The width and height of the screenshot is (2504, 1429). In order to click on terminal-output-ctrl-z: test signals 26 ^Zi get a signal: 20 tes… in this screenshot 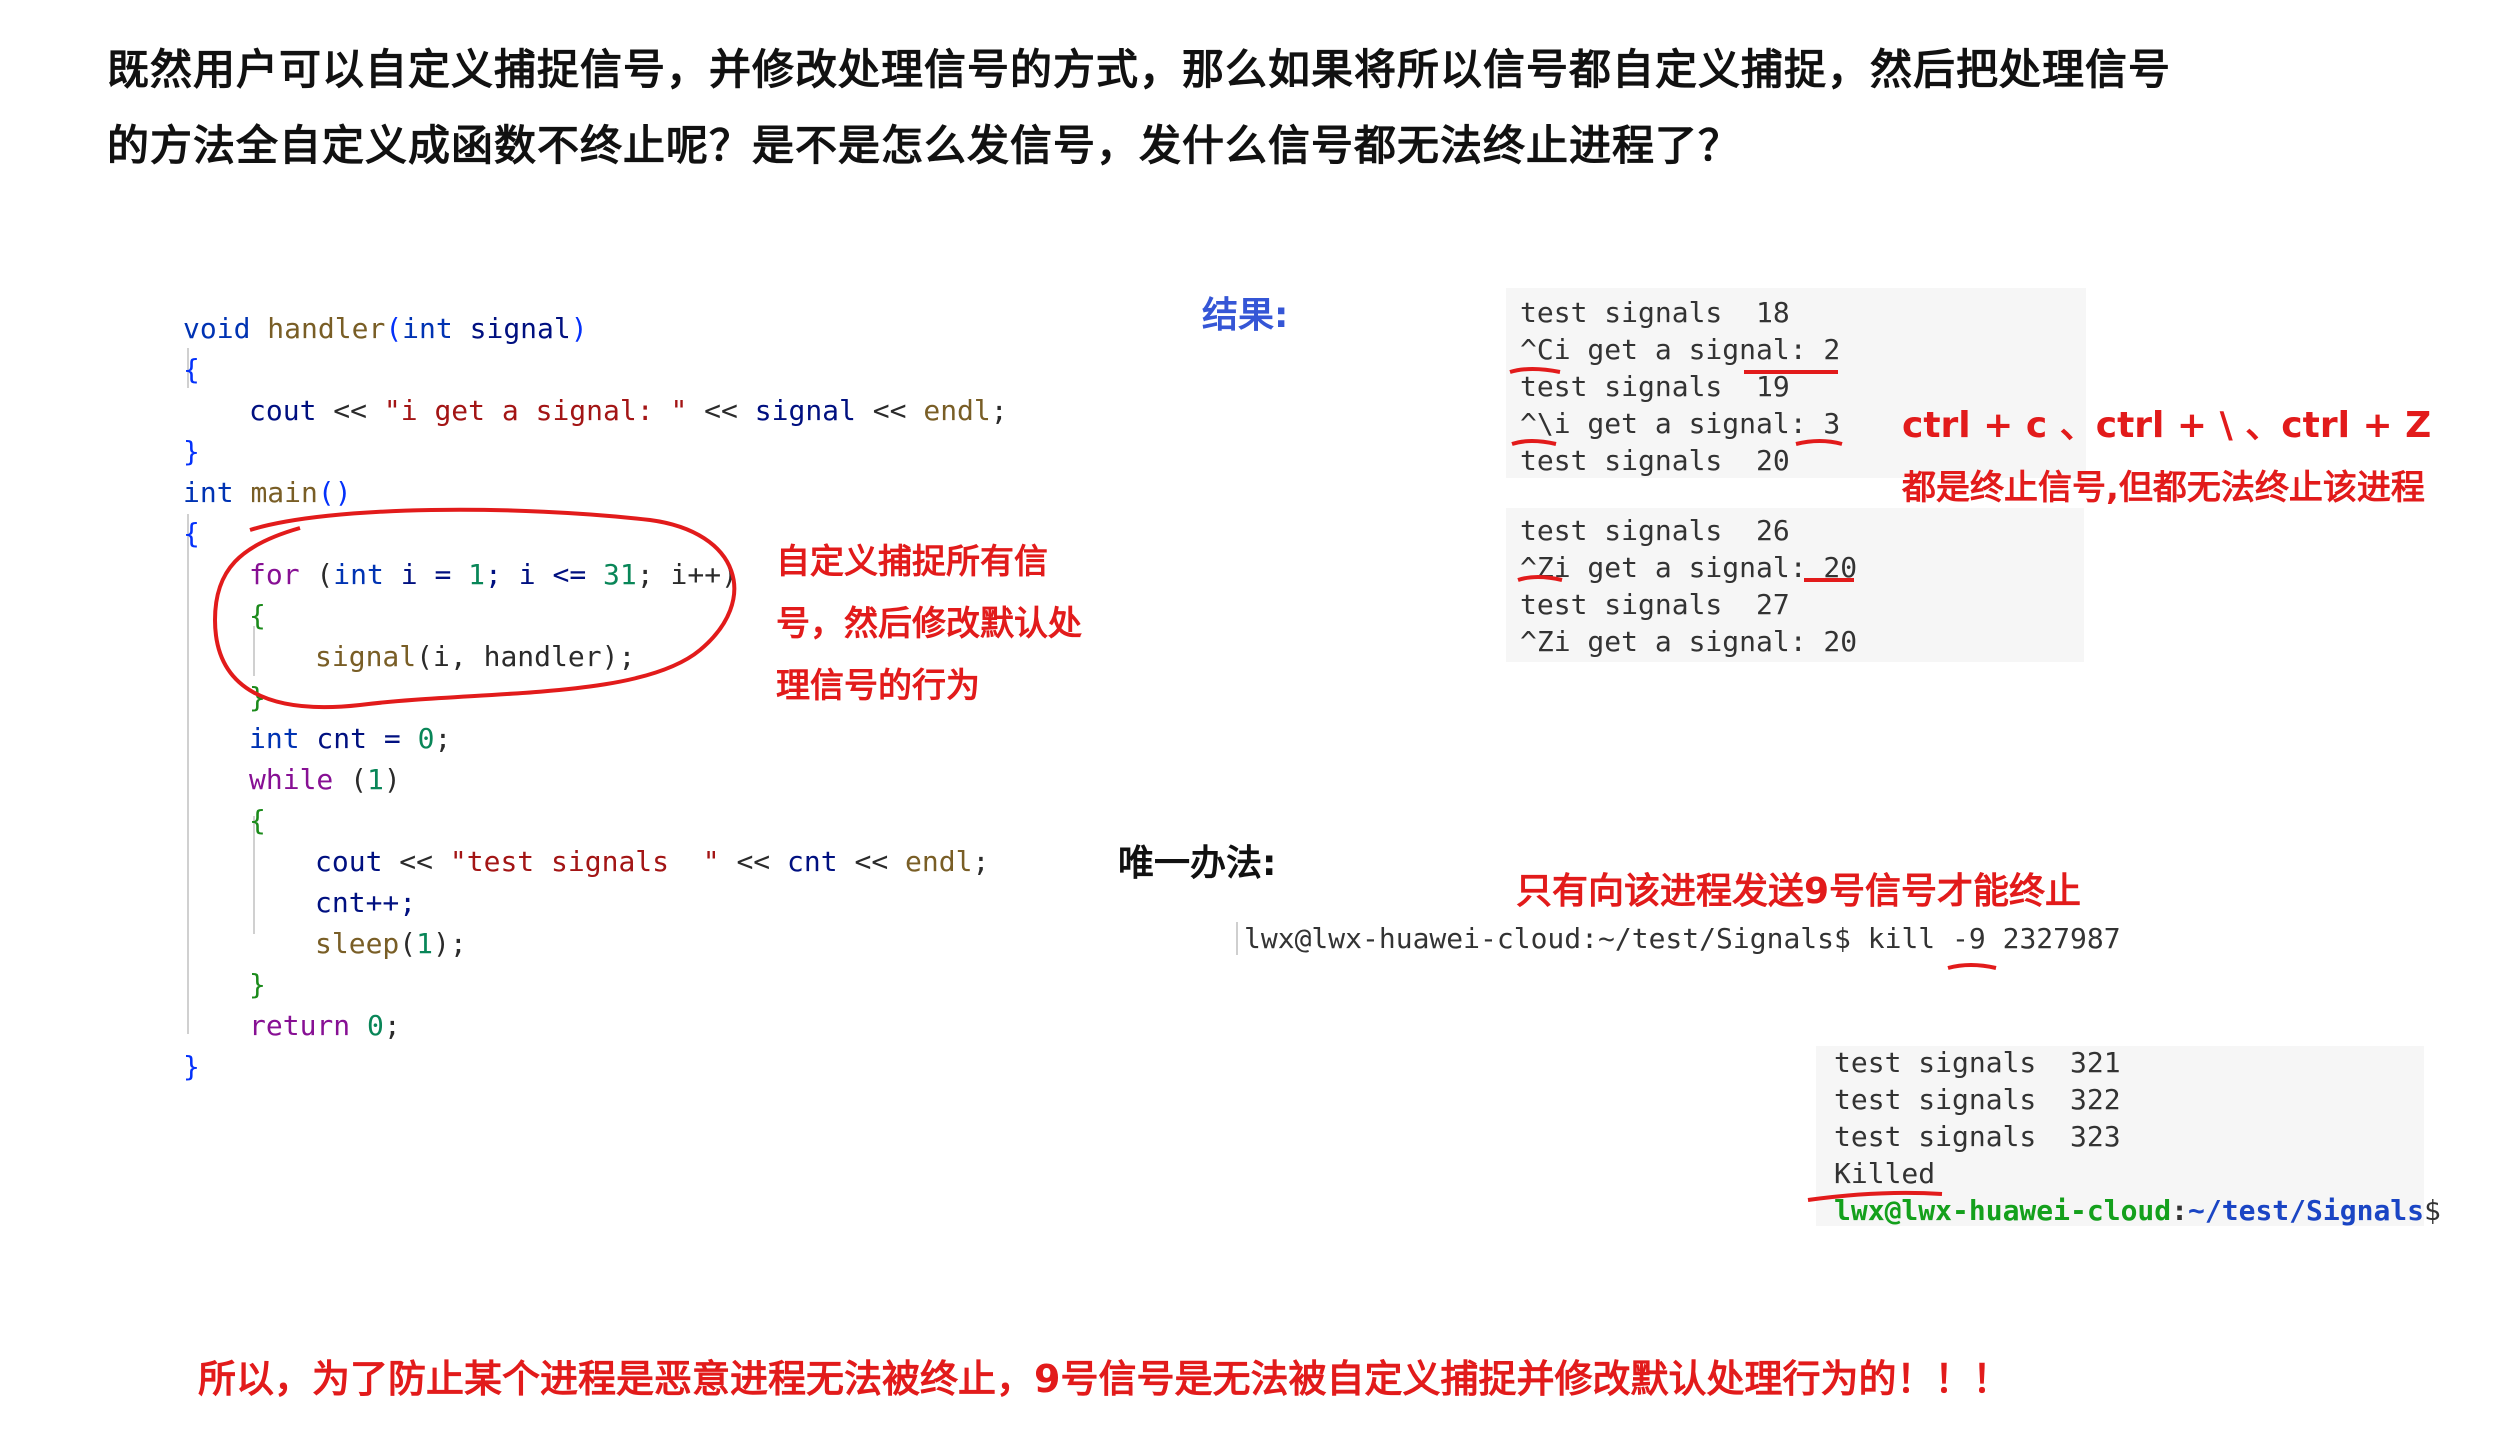, I will do `click(1795, 585)`.